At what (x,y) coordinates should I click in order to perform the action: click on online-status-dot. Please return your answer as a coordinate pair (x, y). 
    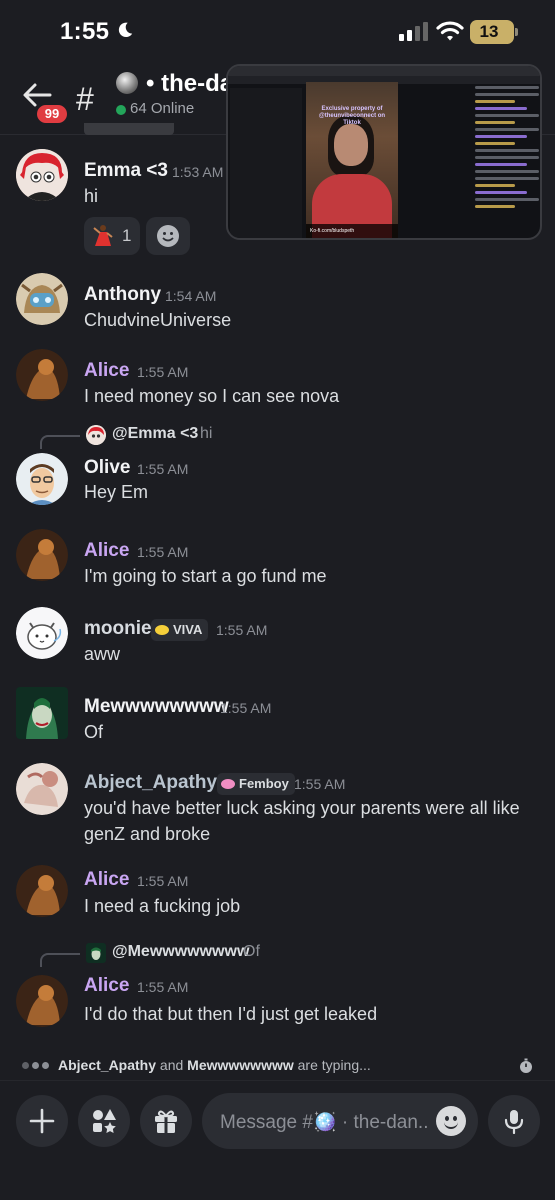
    Looking at the image, I should click on (121, 110).